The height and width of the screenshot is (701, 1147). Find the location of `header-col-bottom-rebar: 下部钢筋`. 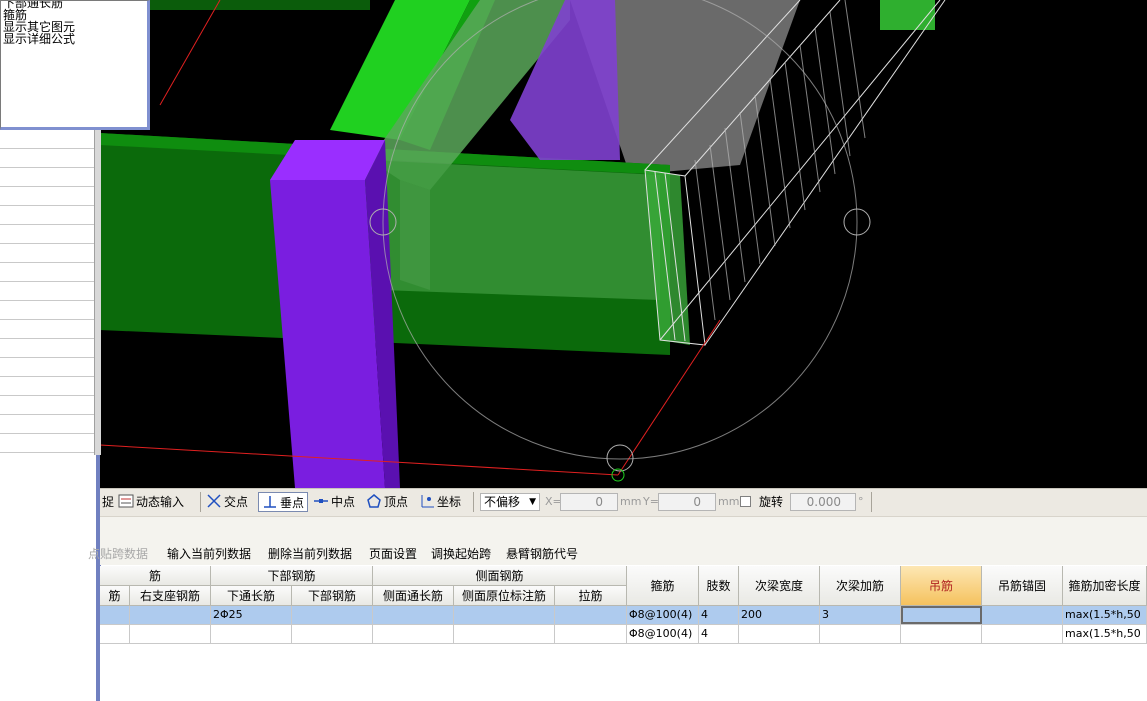

header-col-bottom-rebar: 下部钢筋 is located at coordinates (332, 596).